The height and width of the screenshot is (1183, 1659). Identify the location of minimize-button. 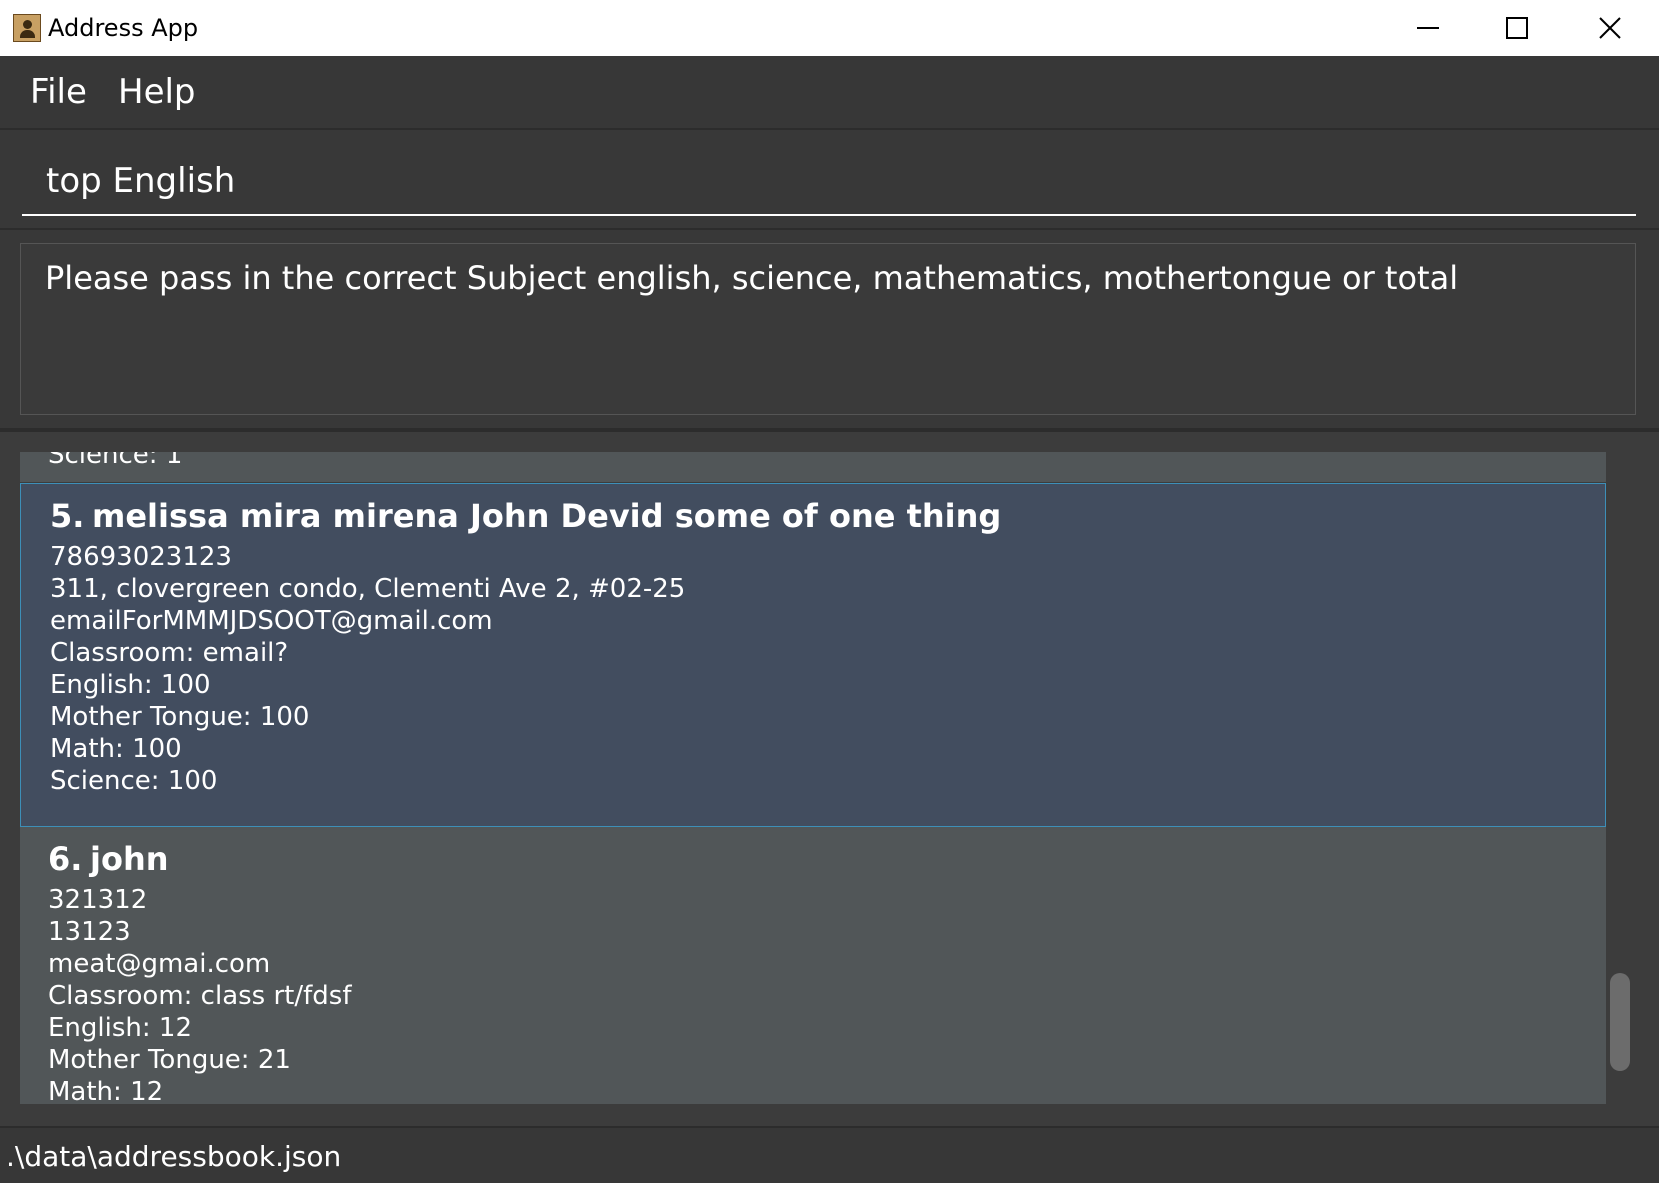
(1428, 28).